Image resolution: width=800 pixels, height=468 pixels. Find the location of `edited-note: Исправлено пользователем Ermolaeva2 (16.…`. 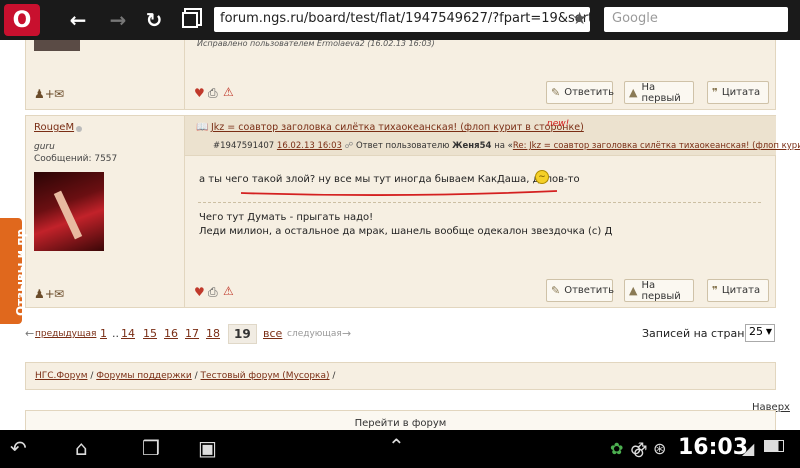

edited-note: Исправлено пользователем Ermolaeva2 (16.… is located at coordinates (316, 44).